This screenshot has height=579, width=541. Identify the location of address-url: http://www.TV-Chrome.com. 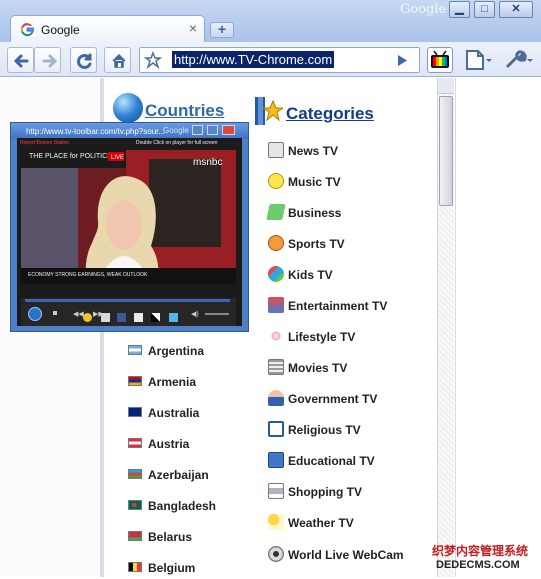
(253, 59).